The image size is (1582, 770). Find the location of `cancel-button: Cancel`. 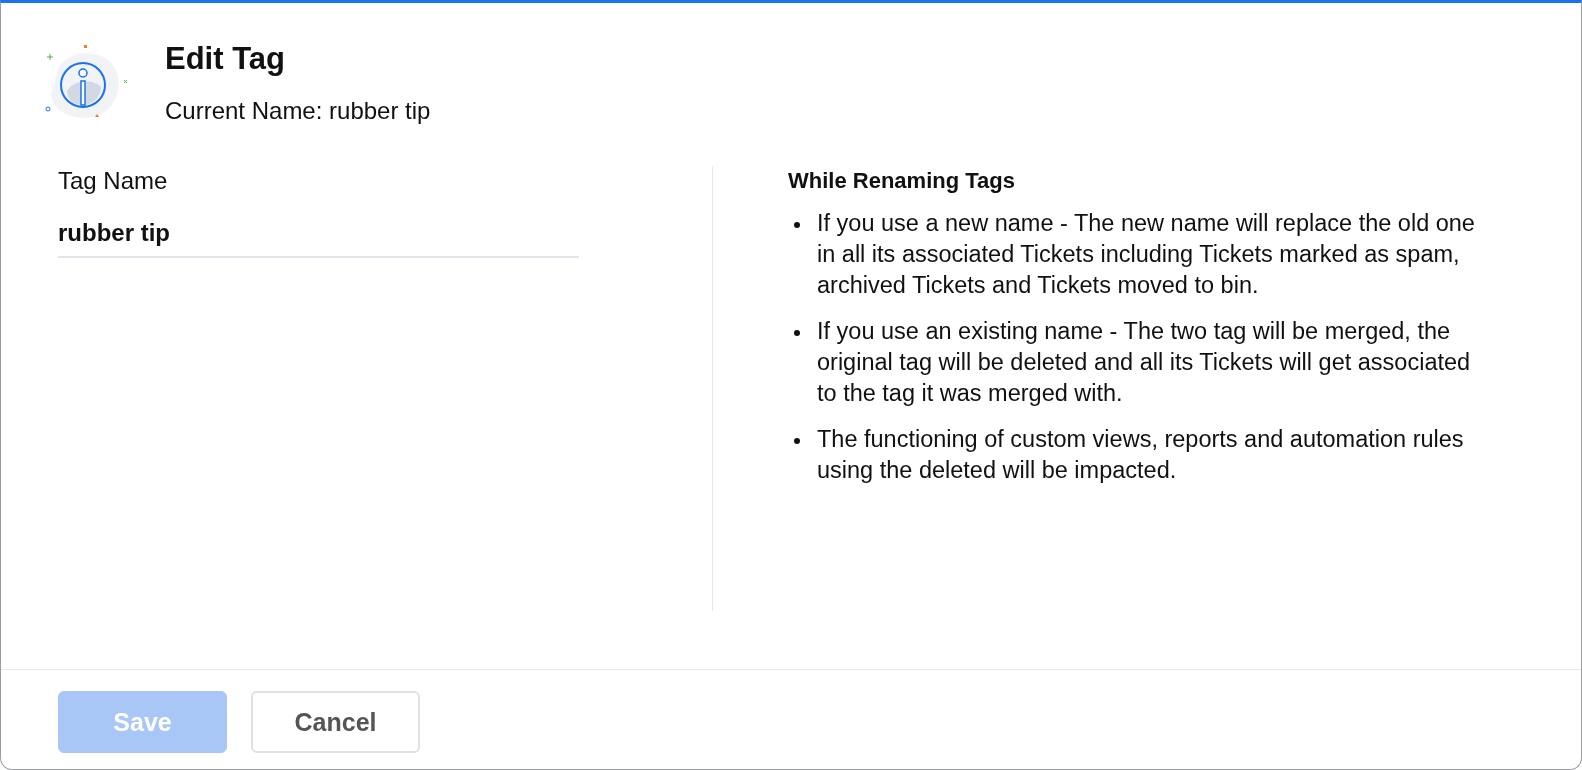

cancel-button: Cancel is located at coordinates (335, 722).